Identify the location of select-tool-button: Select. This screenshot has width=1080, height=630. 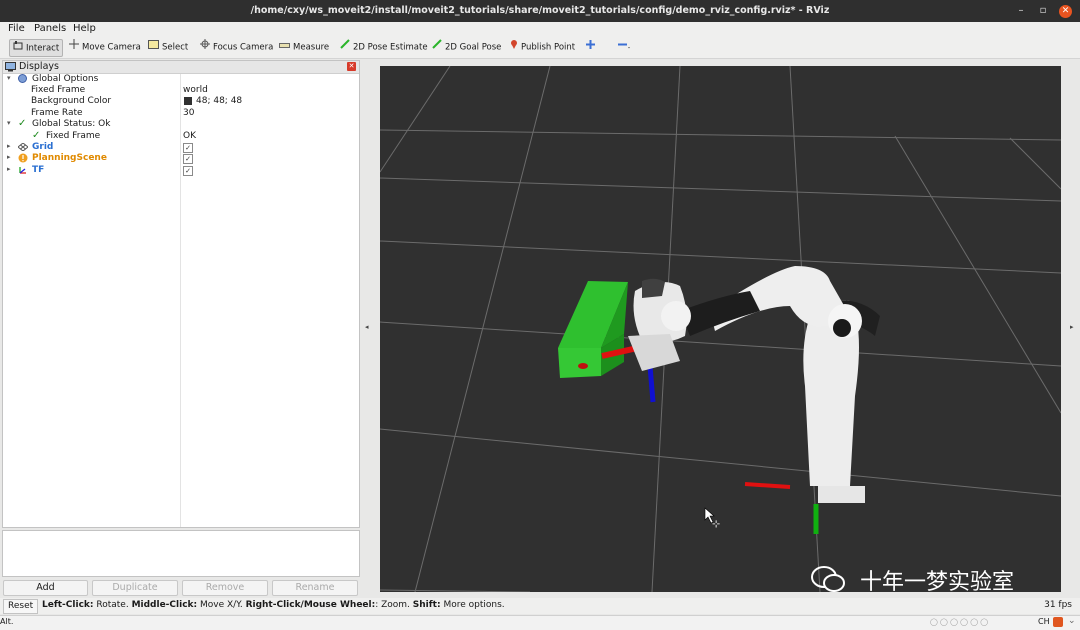
(168, 47).